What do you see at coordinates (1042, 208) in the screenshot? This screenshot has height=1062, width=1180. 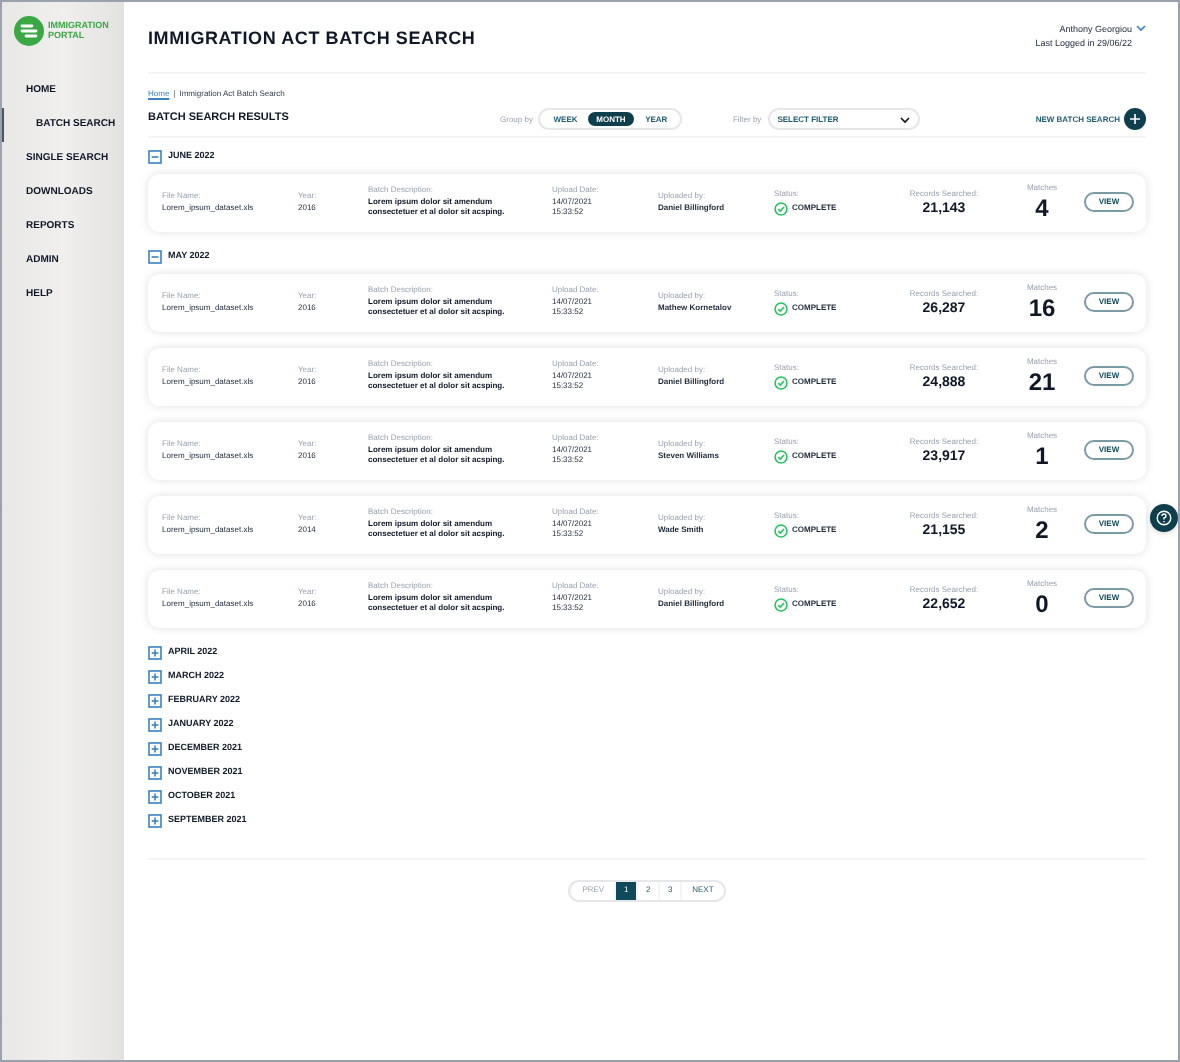 I see `matches-count: 4` at bounding box center [1042, 208].